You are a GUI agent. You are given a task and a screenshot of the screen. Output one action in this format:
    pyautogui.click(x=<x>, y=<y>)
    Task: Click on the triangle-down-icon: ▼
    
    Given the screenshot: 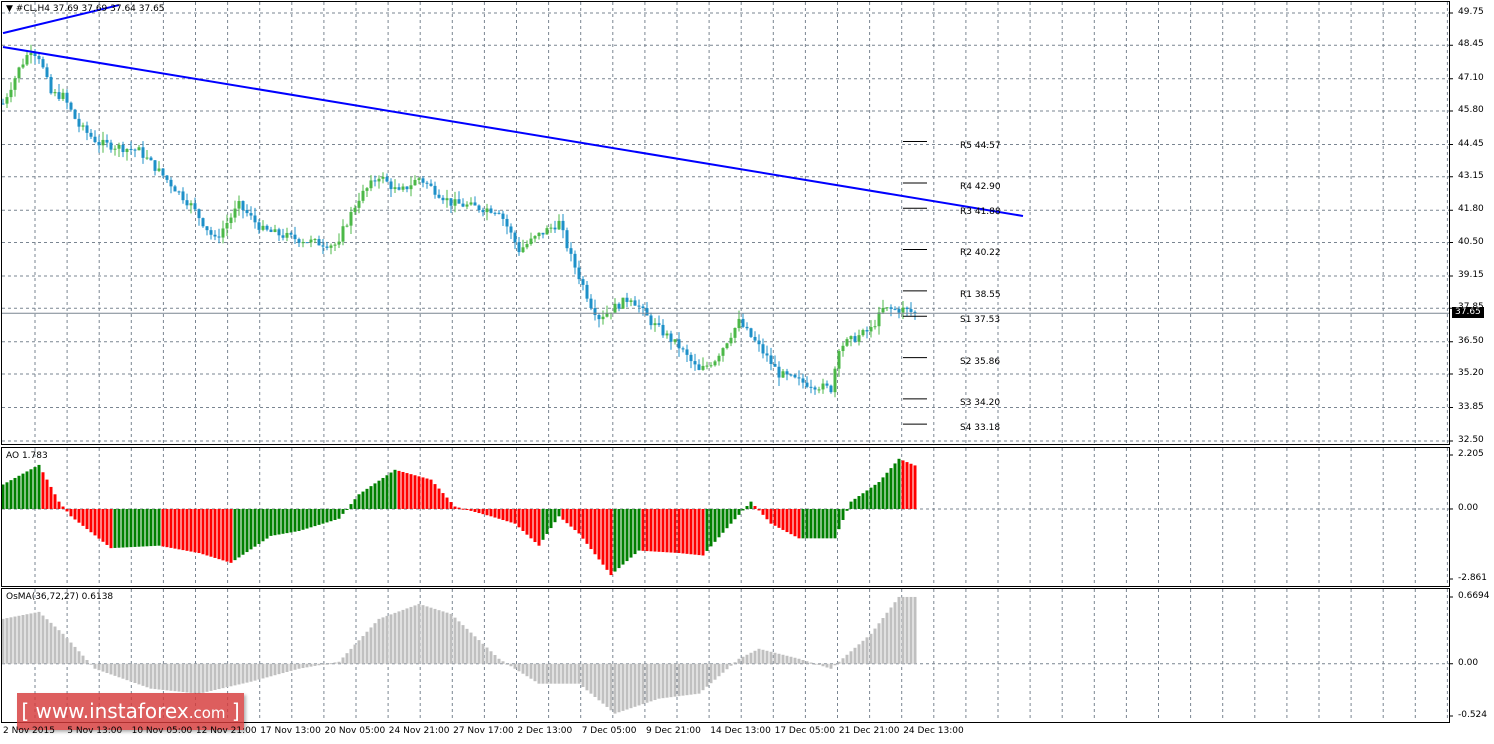 What is the action you would take?
    pyautogui.click(x=9, y=9)
    